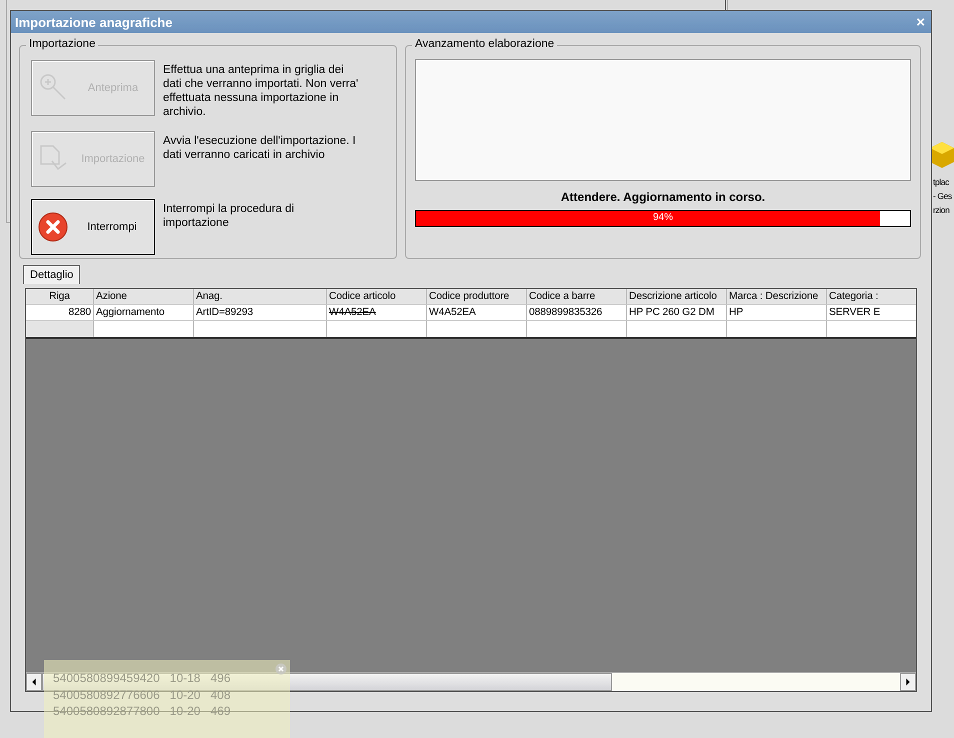  What do you see at coordinates (60, 297) in the screenshot?
I see `column-header: Riga` at bounding box center [60, 297].